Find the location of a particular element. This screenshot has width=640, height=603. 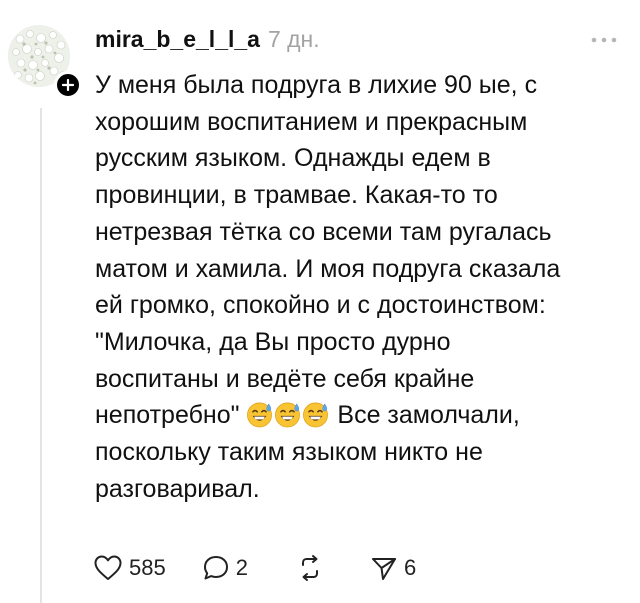

body-text-fragment: Все замолчали, is located at coordinates (428, 415).